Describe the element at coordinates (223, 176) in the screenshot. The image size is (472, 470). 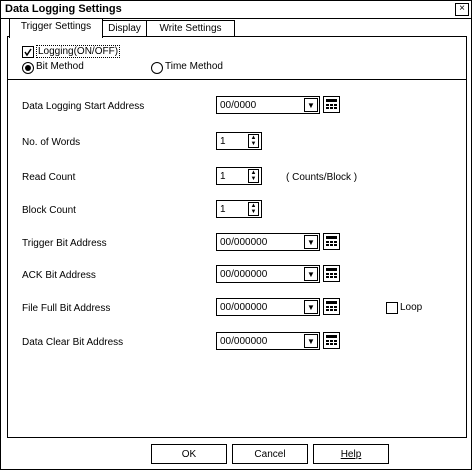
I see `read-count-value: 1` at that location.